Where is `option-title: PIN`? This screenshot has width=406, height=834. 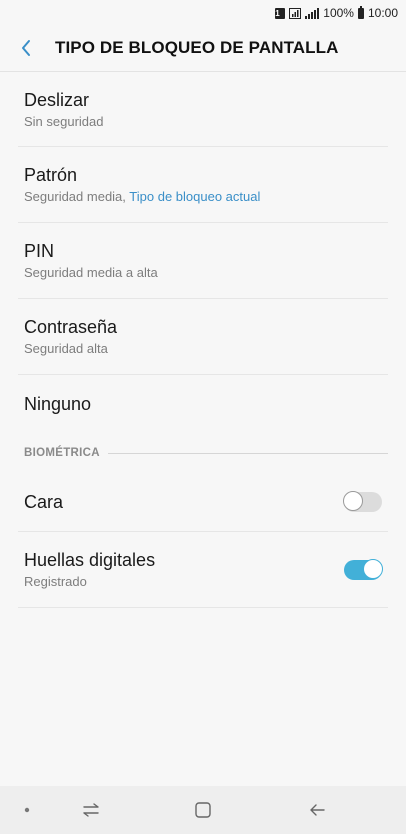 option-title: PIN is located at coordinates (39, 251).